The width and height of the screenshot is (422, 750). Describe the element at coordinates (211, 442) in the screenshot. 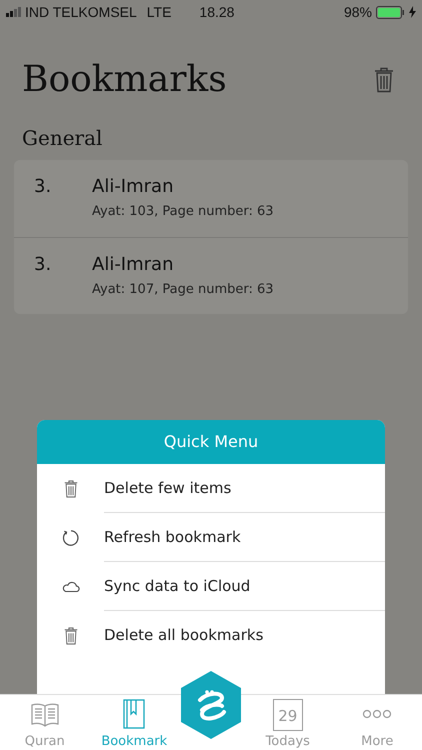

I see `quick-menu-title: Quick Menu` at that location.